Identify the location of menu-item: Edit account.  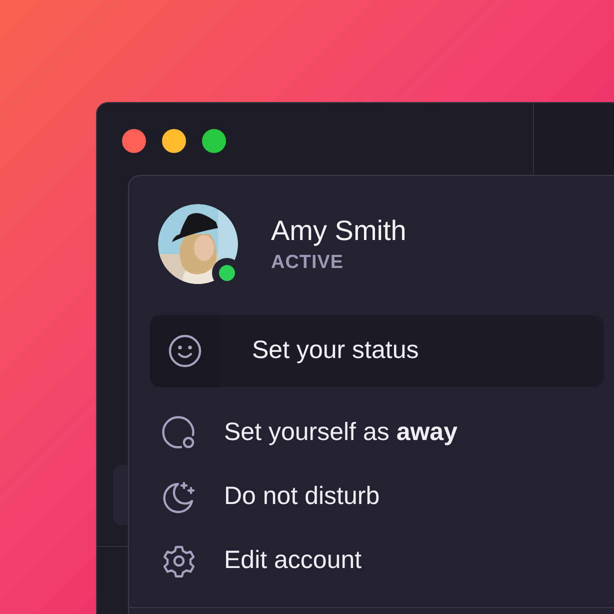
(388, 561).